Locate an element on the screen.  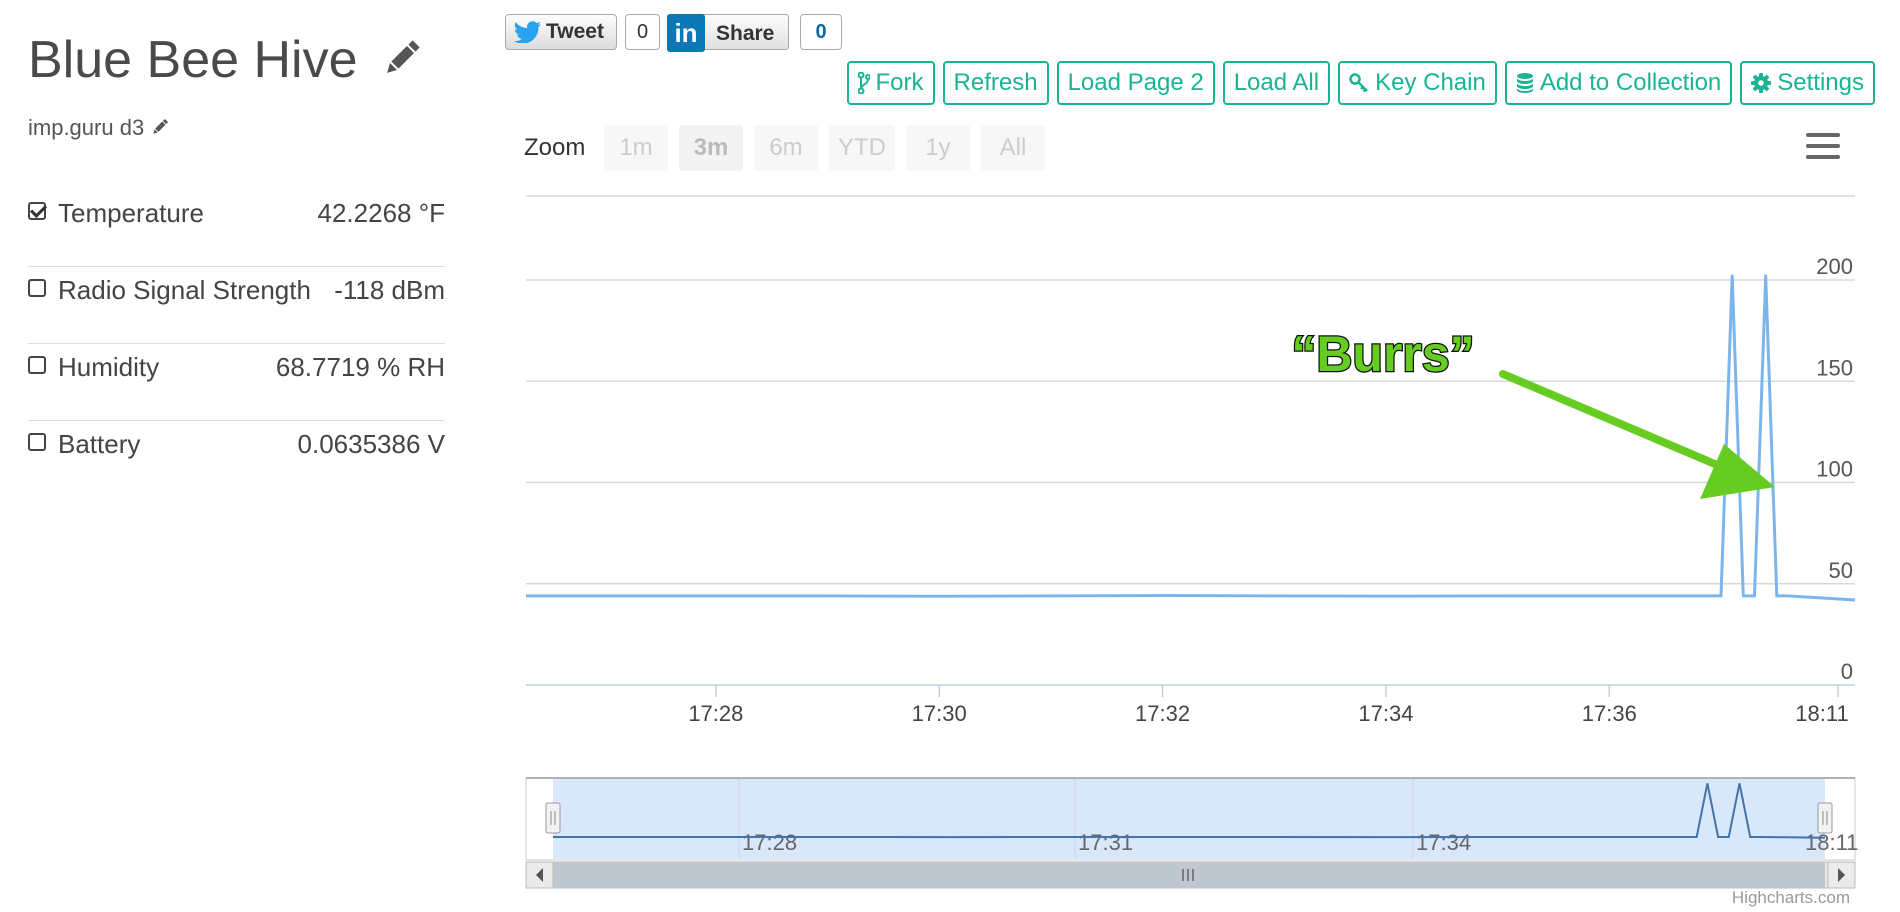
x-tick-label: 17:36 is located at coordinates (1609, 713).